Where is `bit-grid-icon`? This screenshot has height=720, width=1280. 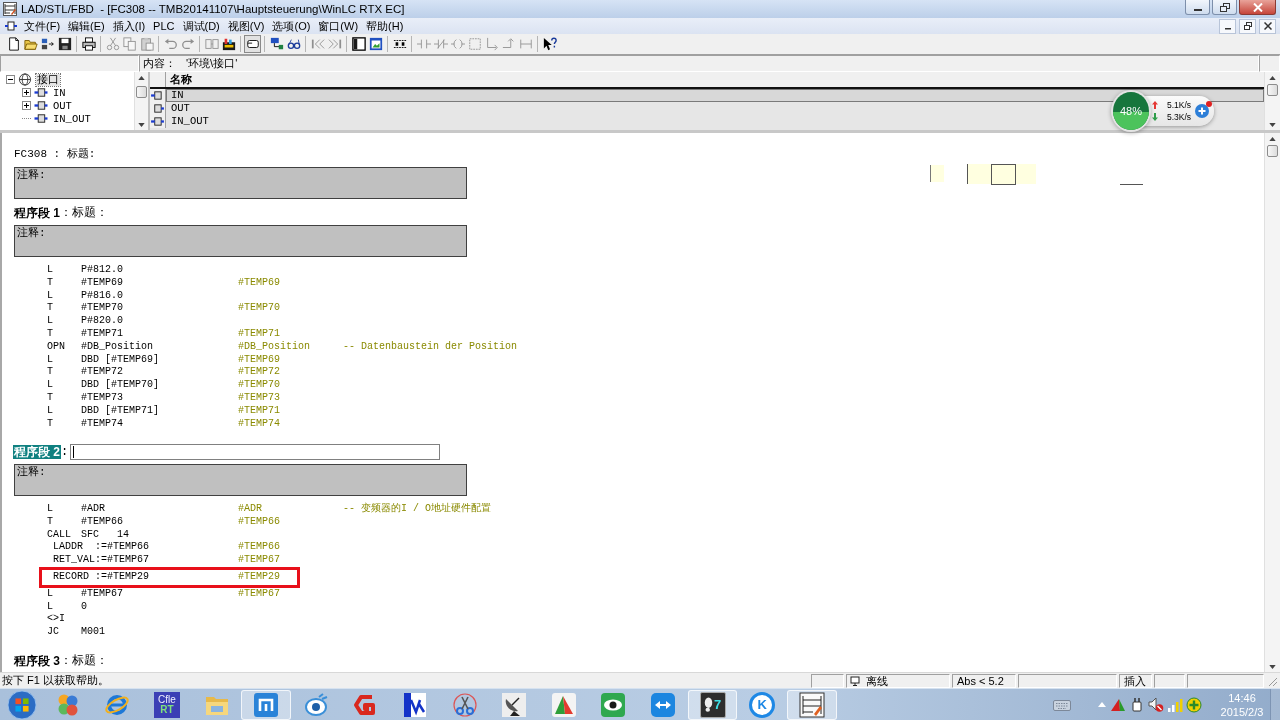
bit-grid-icon is located at coordinates (399, 44).